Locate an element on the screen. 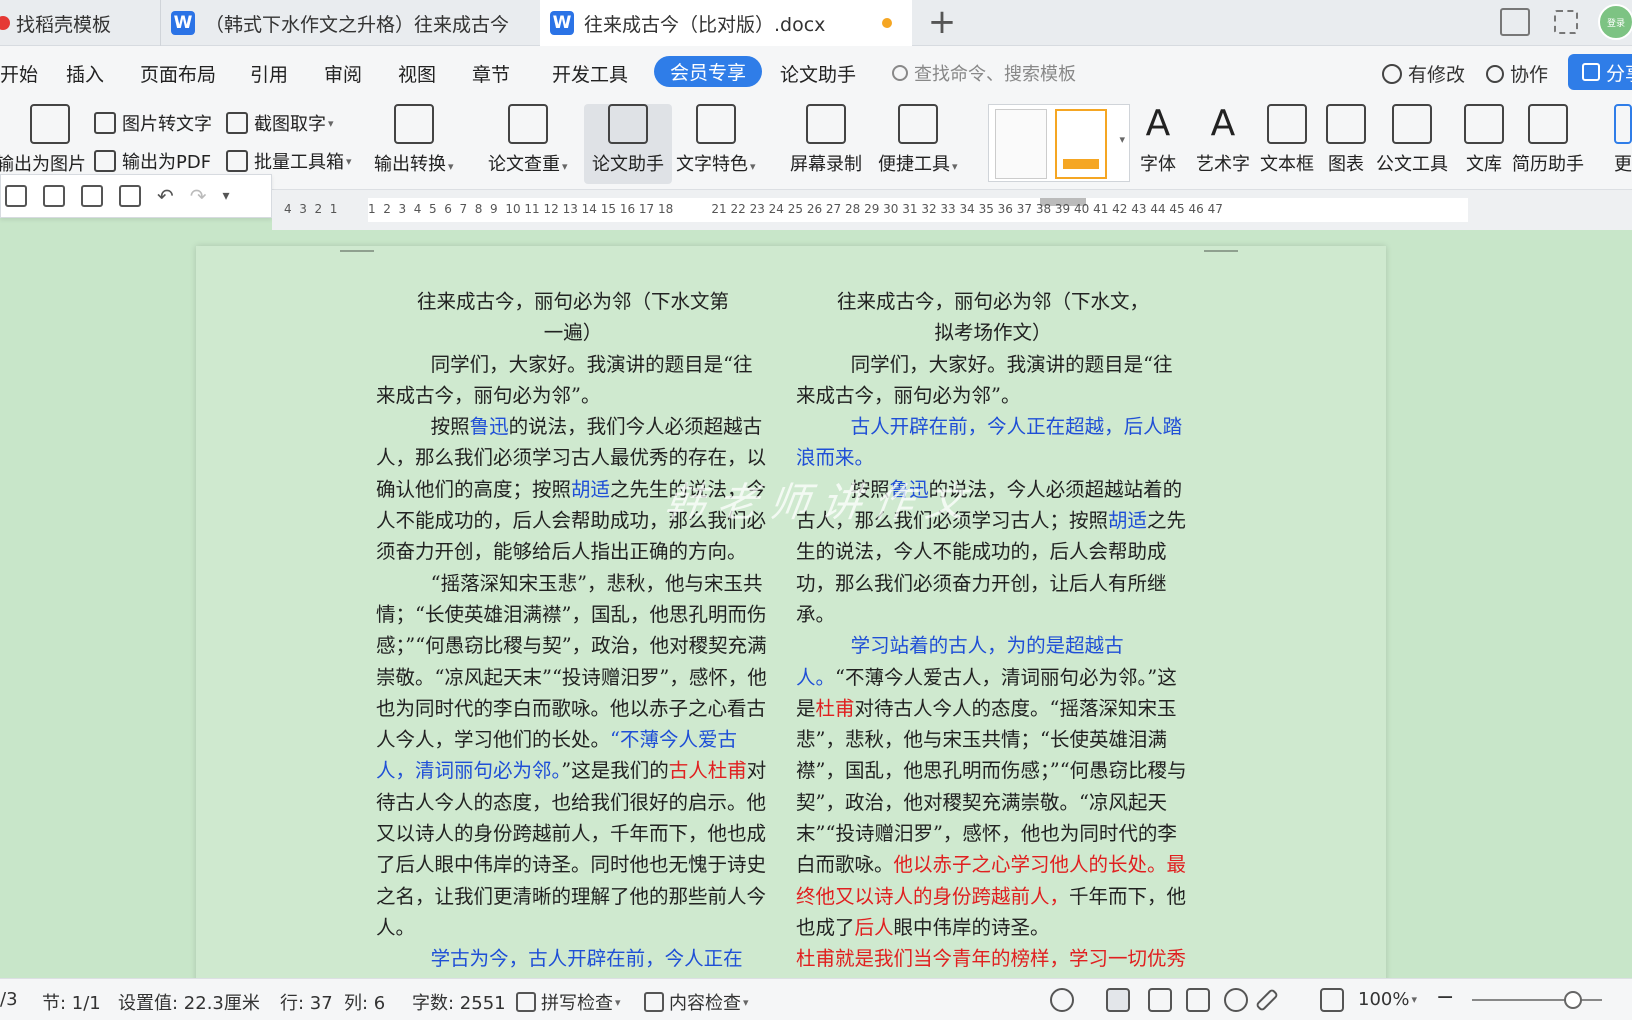  collab-button: 协作 is located at coordinates (1517, 73).